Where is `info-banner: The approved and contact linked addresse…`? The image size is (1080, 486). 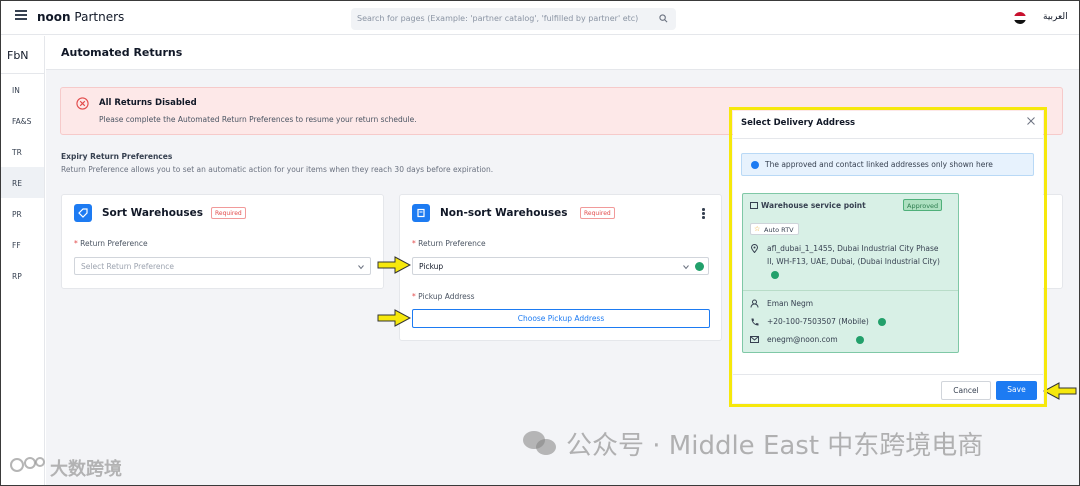
info-banner: The approved and contact linked addresse… is located at coordinates (887, 164).